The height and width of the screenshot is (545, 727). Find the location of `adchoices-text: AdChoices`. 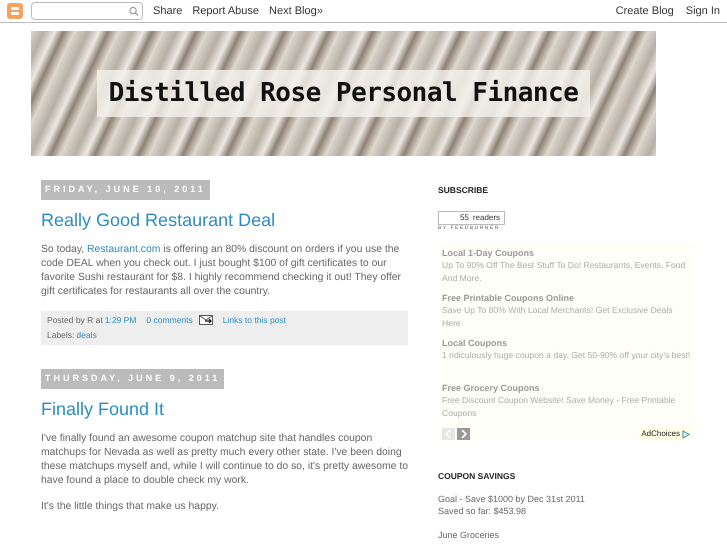

adchoices-text: AdChoices is located at coordinates (660, 434).